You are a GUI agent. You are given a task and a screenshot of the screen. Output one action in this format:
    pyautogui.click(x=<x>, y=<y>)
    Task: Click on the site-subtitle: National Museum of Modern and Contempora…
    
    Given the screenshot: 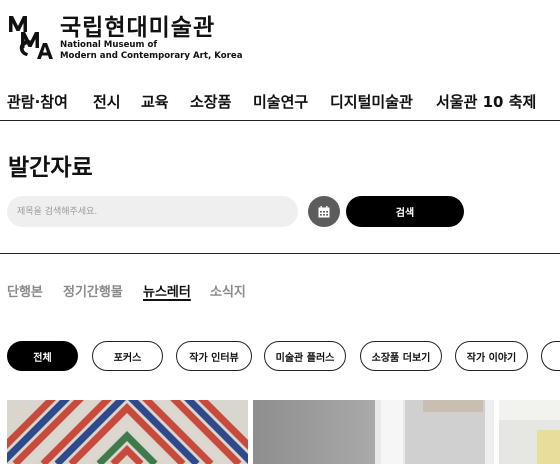 What is the action you would take?
    pyautogui.click(x=151, y=50)
    